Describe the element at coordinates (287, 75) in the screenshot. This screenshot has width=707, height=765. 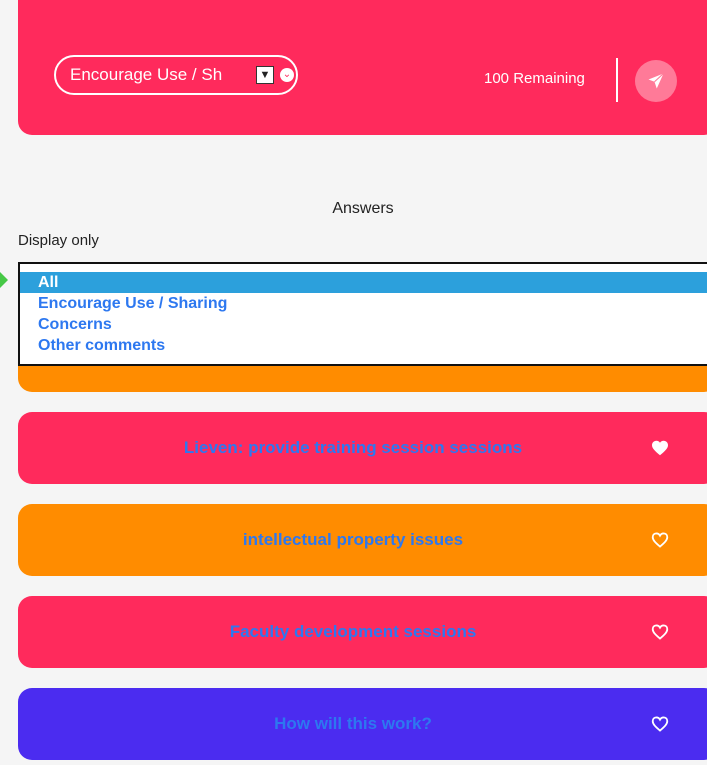
I see `chevron-down-icon: ⌄` at that location.